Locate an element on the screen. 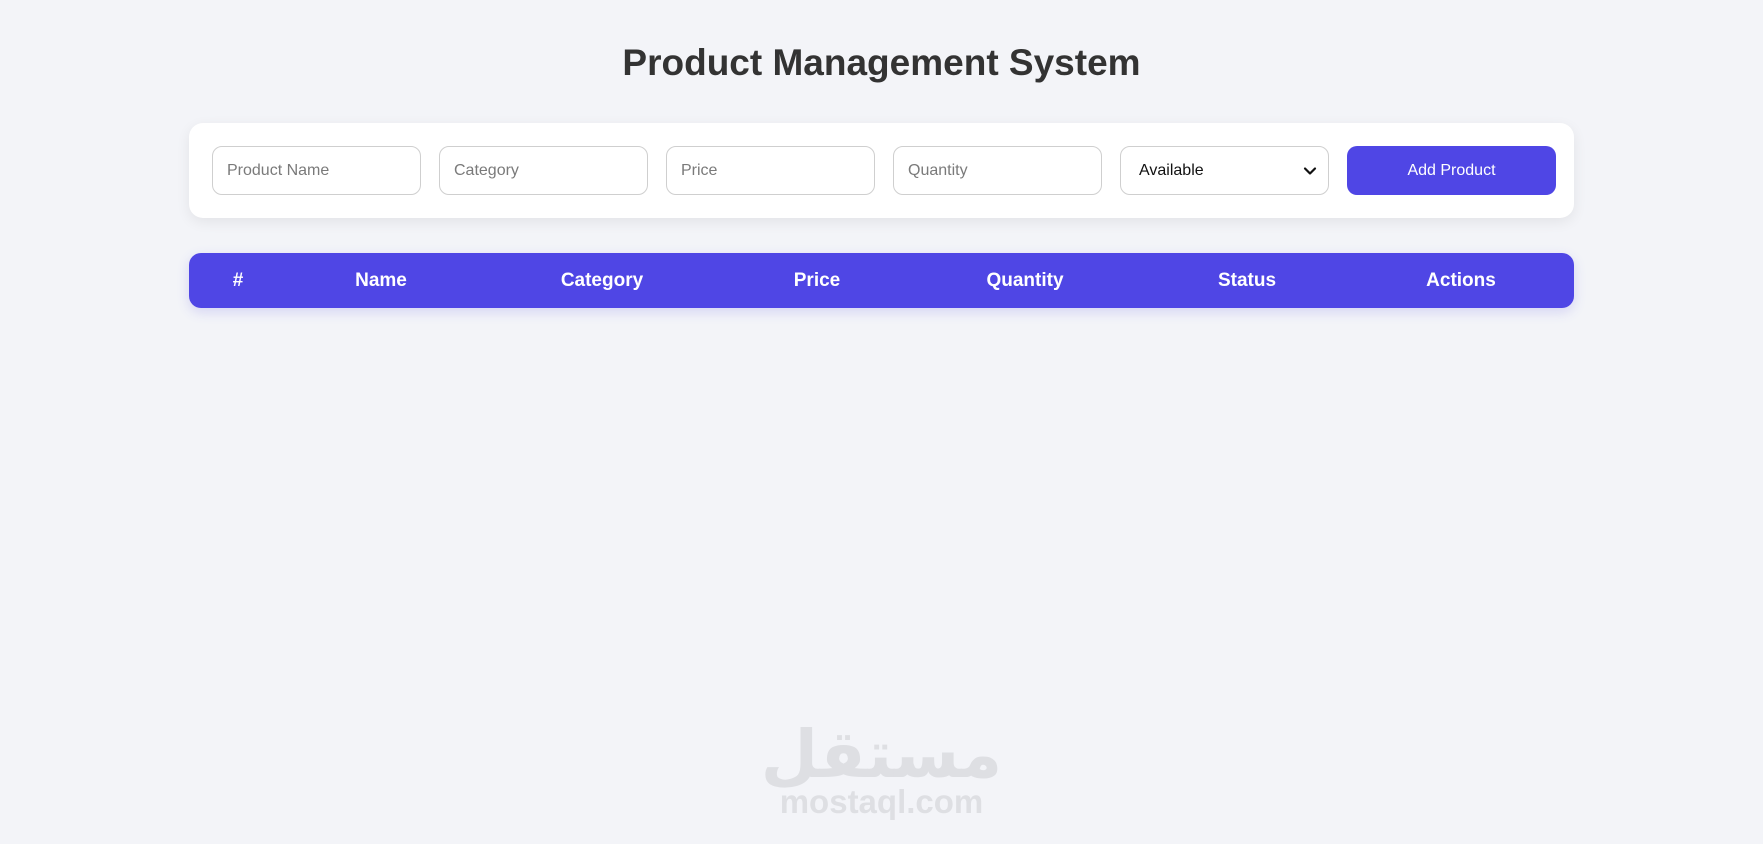  chevron-down-icon is located at coordinates (1310, 170).